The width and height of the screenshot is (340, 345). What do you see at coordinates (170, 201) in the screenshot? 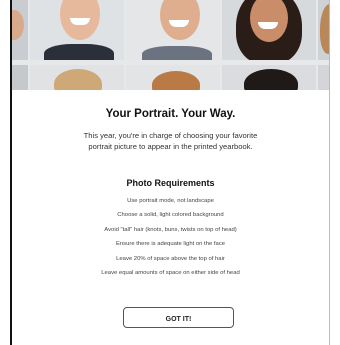
I see `requirement-item: Use portrait mode, not landscape` at bounding box center [170, 201].